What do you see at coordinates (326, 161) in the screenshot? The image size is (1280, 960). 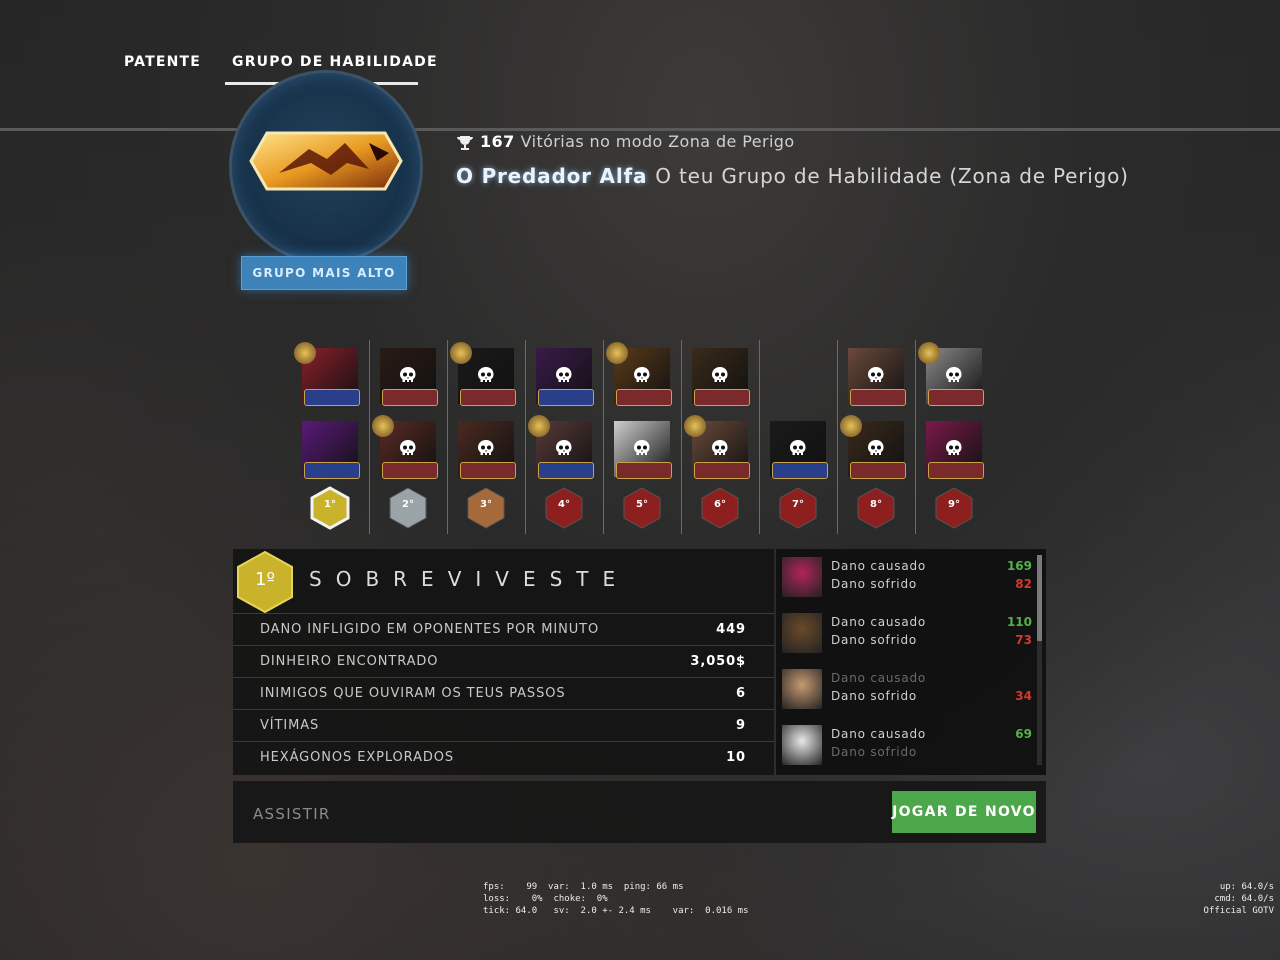 I see `predator-emblem-icon` at bounding box center [326, 161].